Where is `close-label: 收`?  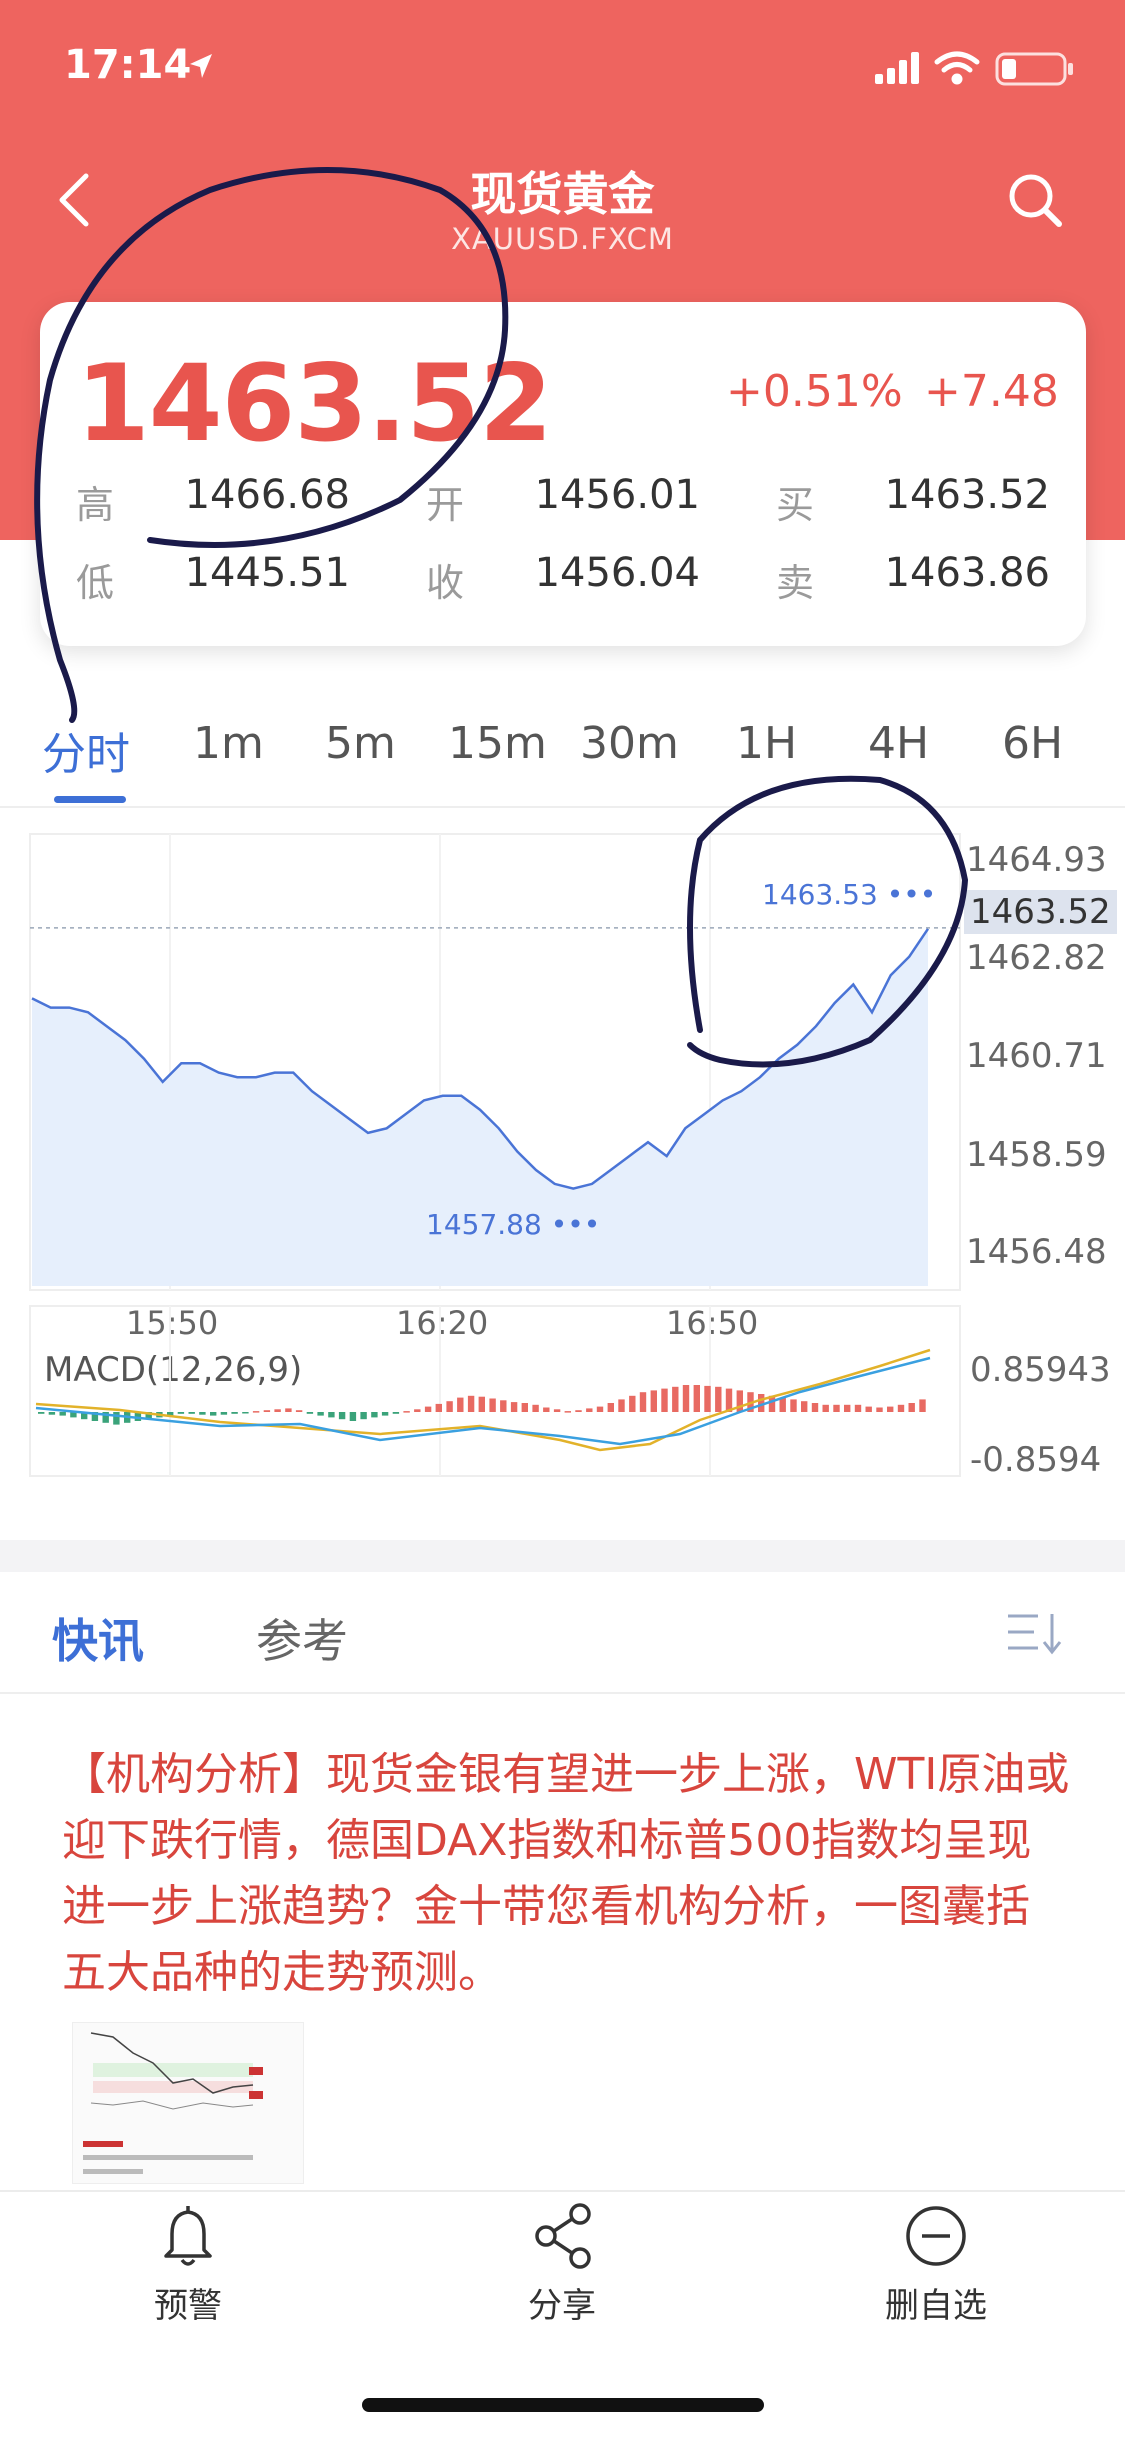
close-label: 收 is located at coordinates (445, 583).